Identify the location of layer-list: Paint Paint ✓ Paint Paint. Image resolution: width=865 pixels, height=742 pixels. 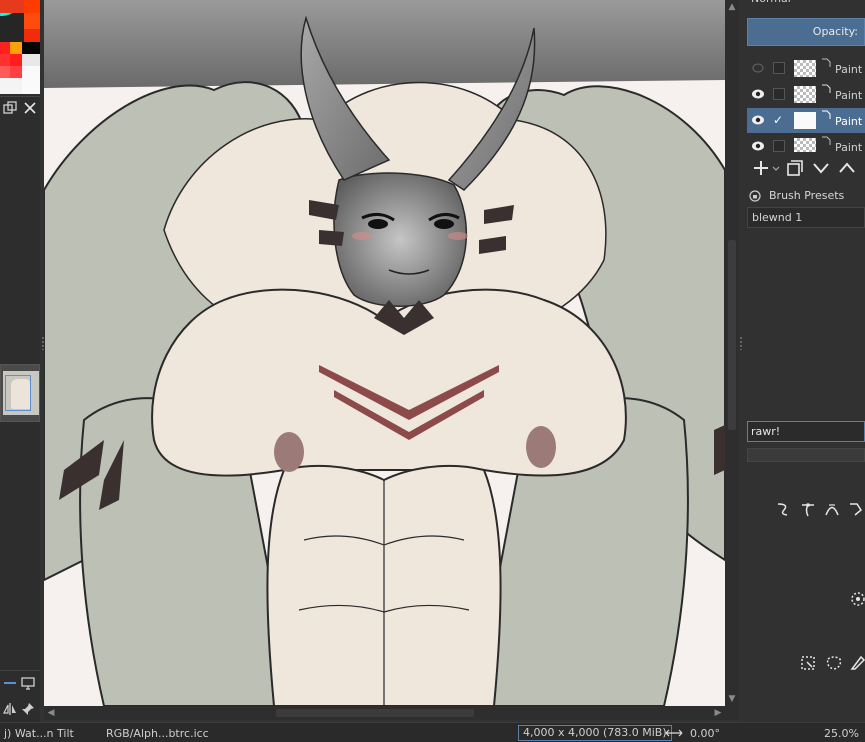
(806, 104).